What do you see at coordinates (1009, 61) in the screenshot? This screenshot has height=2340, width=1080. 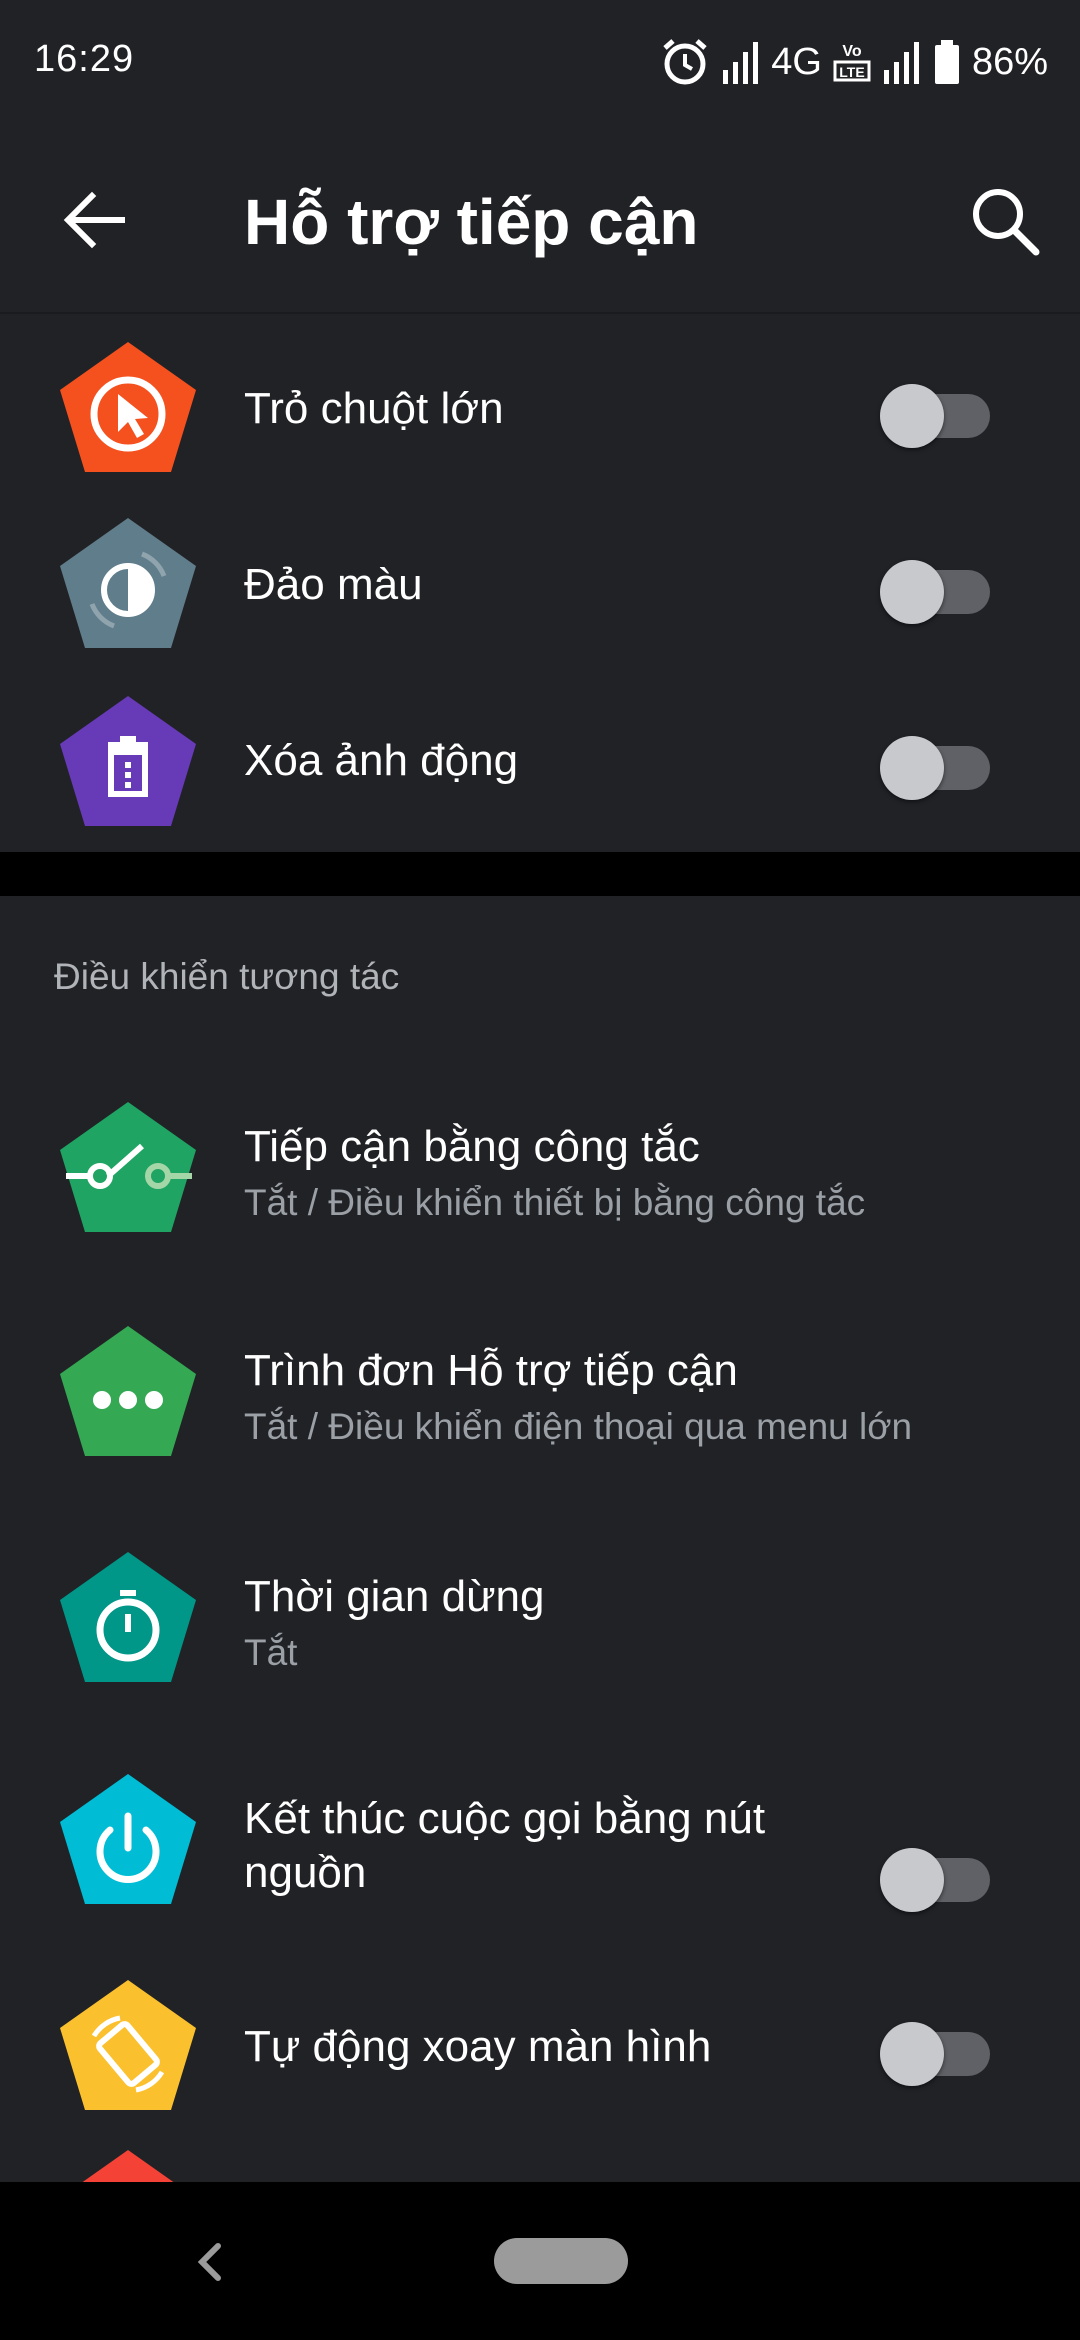 I see `battery-level: 86%` at bounding box center [1009, 61].